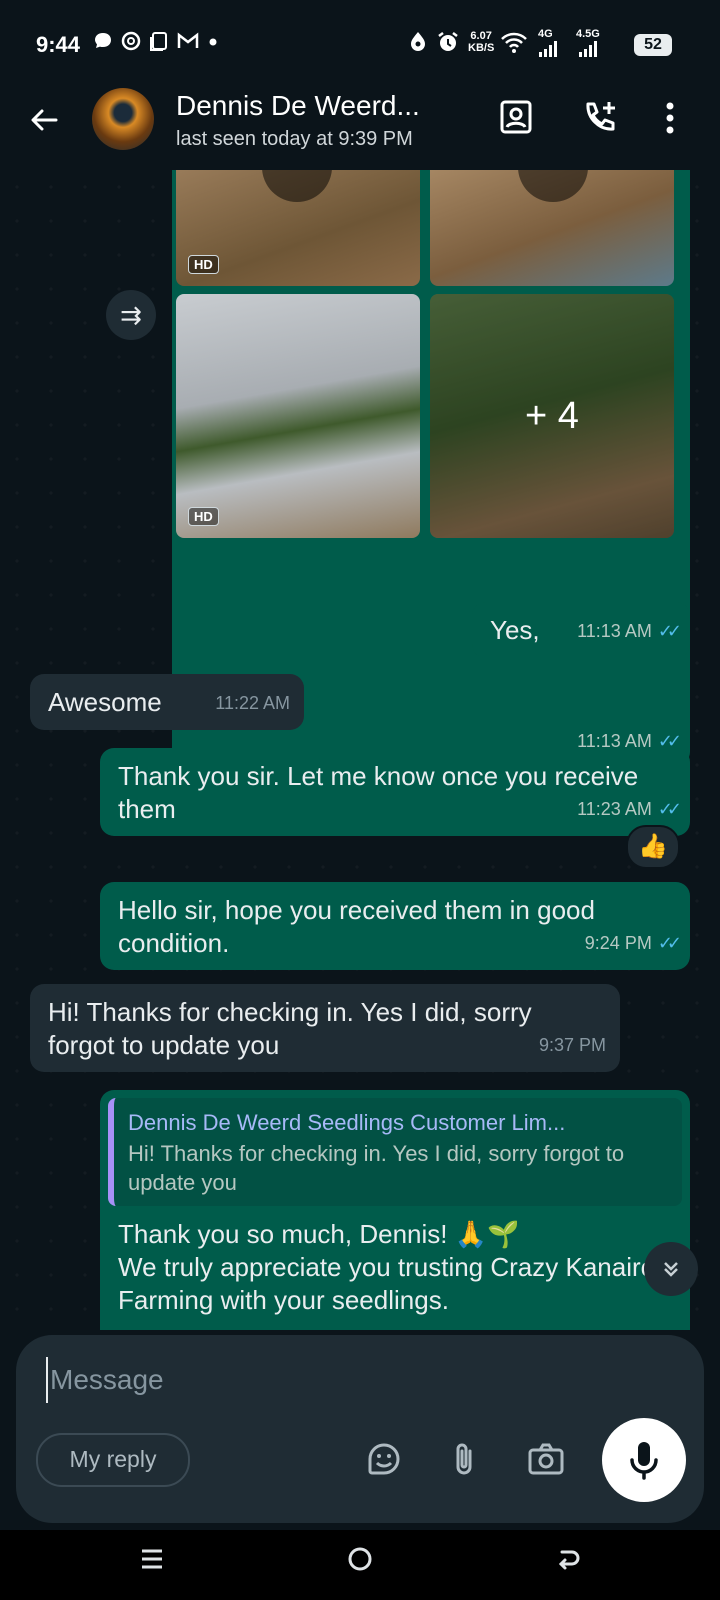  What do you see at coordinates (614, 809) in the screenshot?
I see `message-time-text: 11:23 AM` at bounding box center [614, 809].